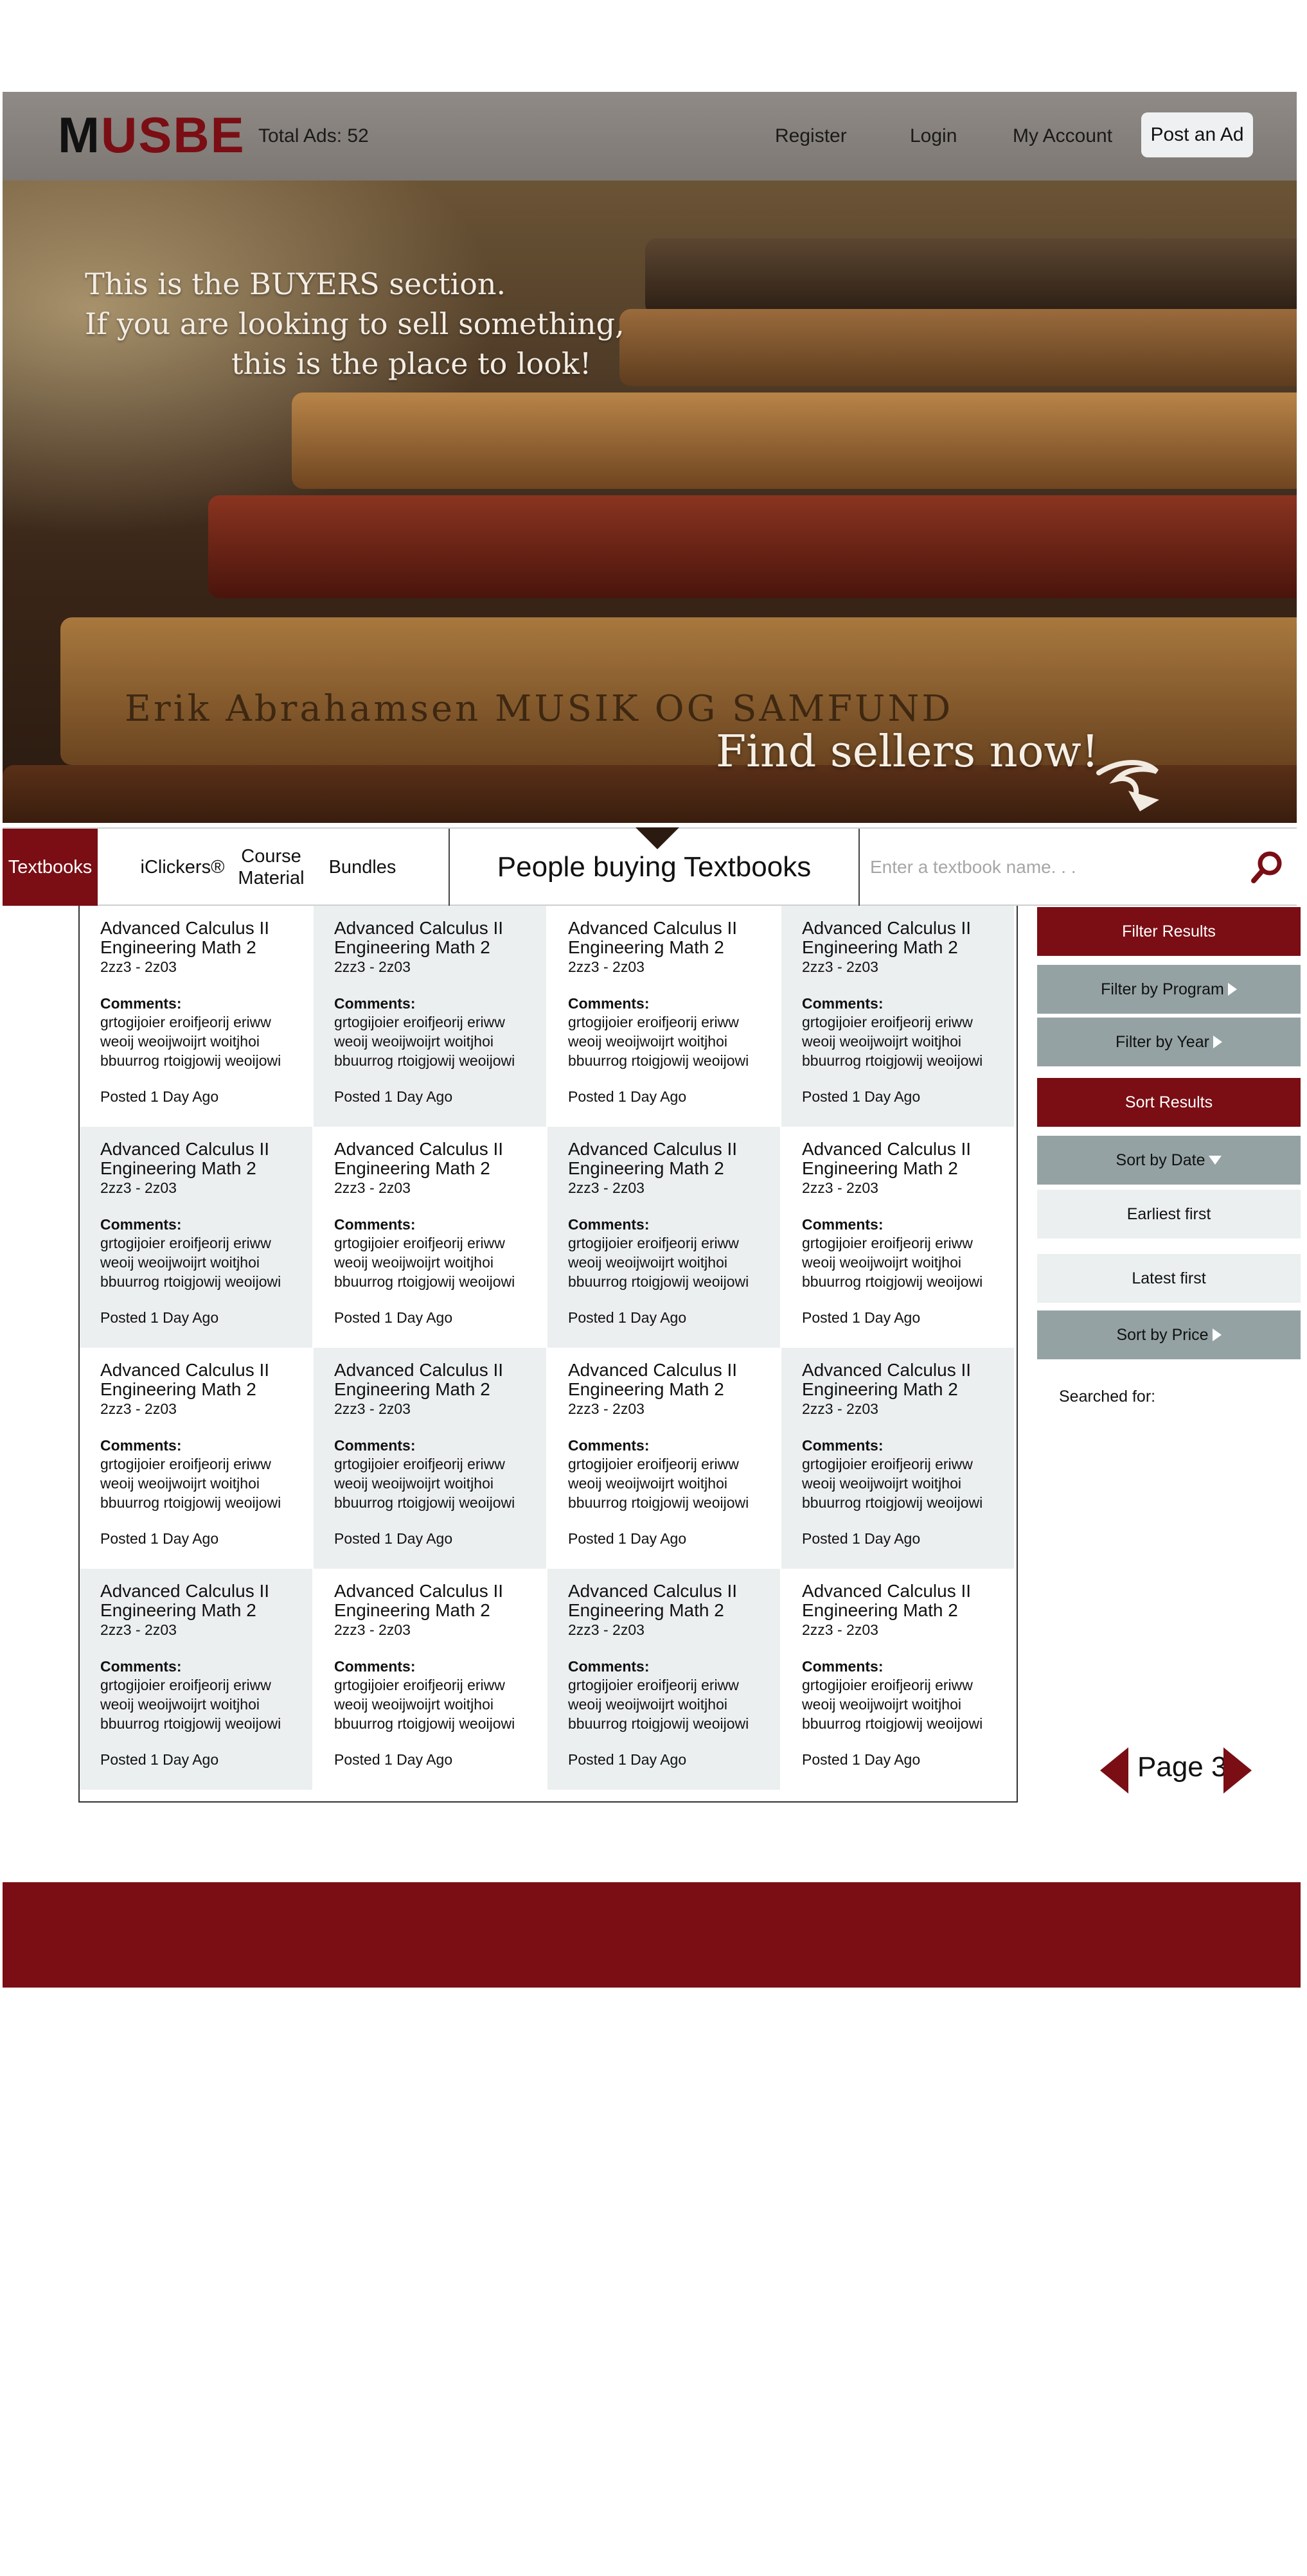 The height and width of the screenshot is (2576, 1307). I want to click on sort-results-button: Sort Results, so click(1169, 1102).